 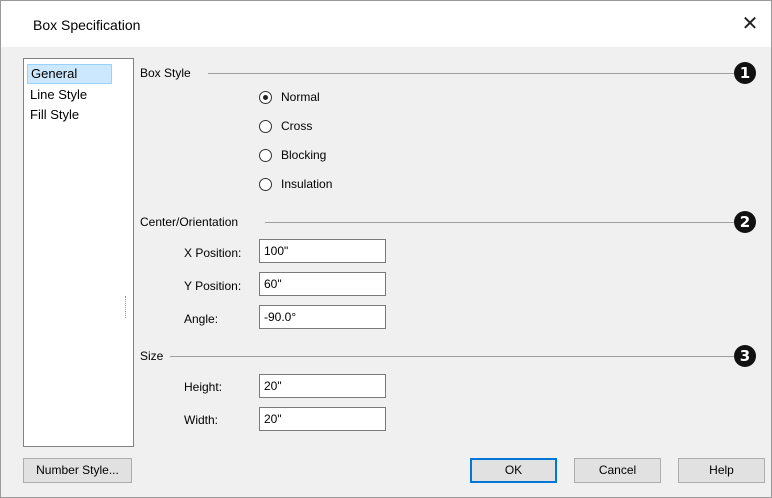 What do you see at coordinates (201, 420) in the screenshot?
I see `width-label: Width:` at bounding box center [201, 420].